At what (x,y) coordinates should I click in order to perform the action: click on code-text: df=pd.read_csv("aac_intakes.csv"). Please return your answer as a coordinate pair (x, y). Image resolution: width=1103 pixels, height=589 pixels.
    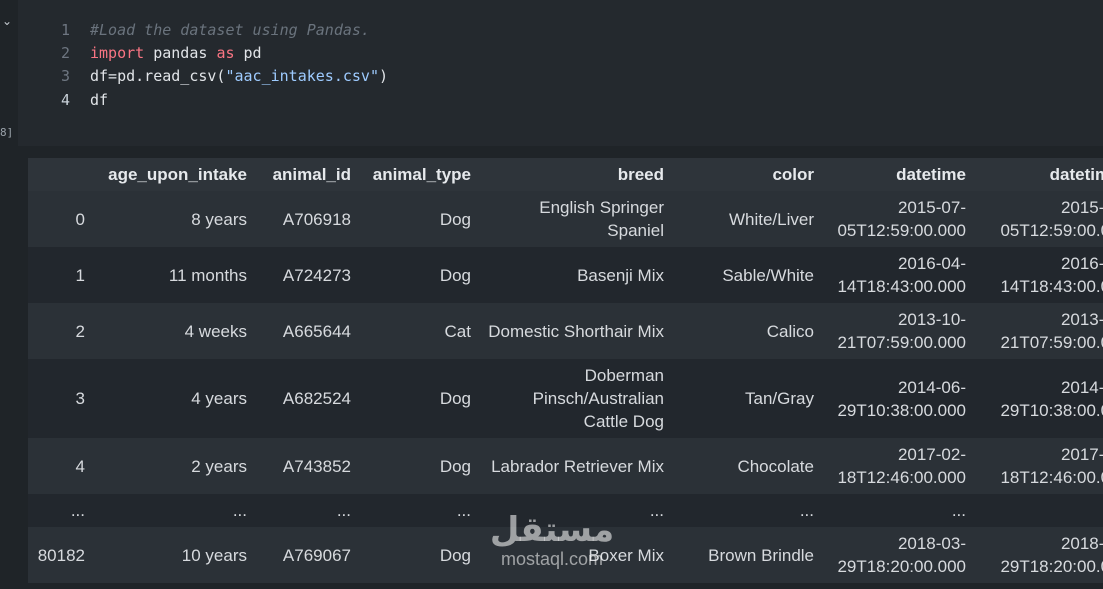
    Looking at the image, I should click on (239, 76).